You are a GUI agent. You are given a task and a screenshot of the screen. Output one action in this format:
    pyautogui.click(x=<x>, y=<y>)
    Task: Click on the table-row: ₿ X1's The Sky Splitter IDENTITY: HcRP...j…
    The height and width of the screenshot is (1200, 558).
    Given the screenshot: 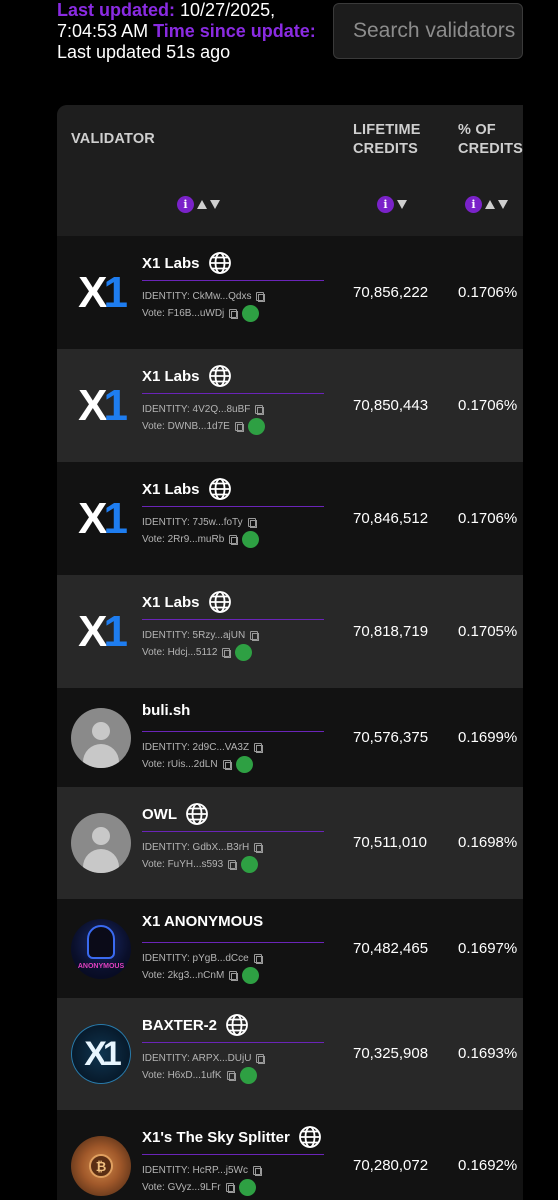 What is the action you would take?
    pyautogui.click(x=290, y=1155)
    